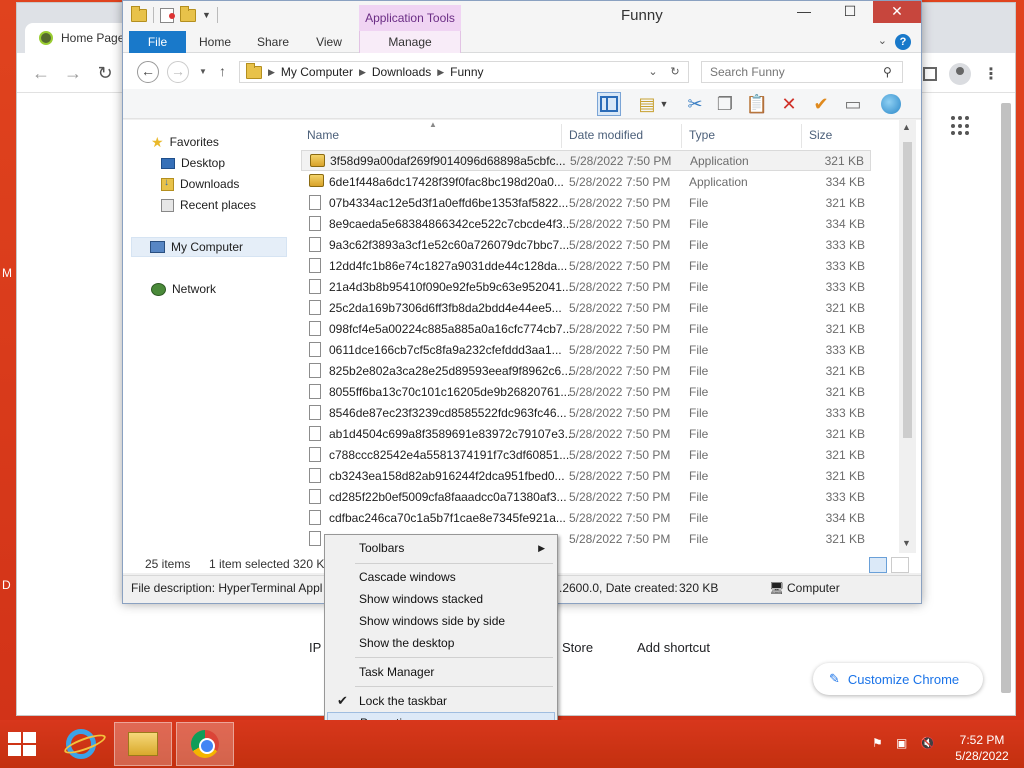  Describe the element at coordinates (148, 72) in the screenshot. I see `back-icon: ←` at that location.